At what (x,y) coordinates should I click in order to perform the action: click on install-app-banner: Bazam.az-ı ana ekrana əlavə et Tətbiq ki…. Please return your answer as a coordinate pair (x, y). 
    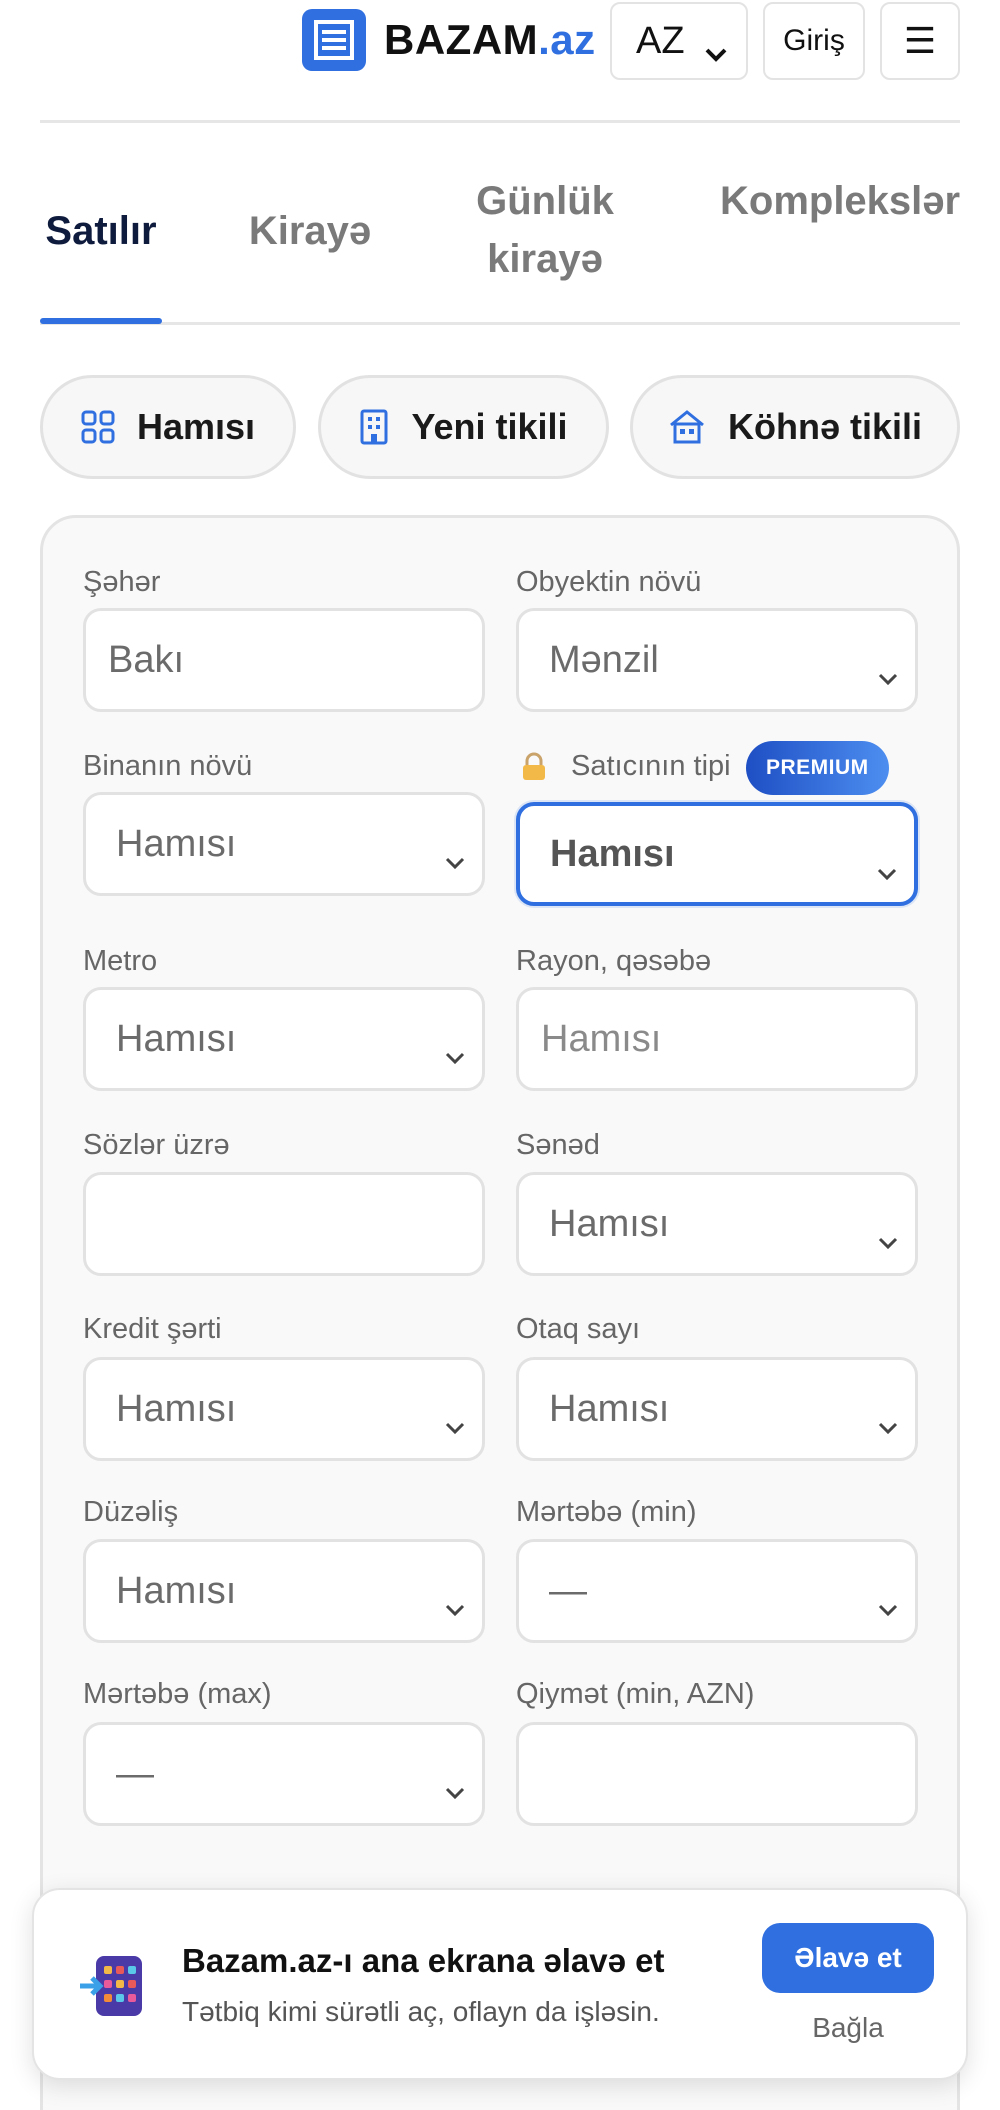
    Looking at the image, I should click on (500, 1984).